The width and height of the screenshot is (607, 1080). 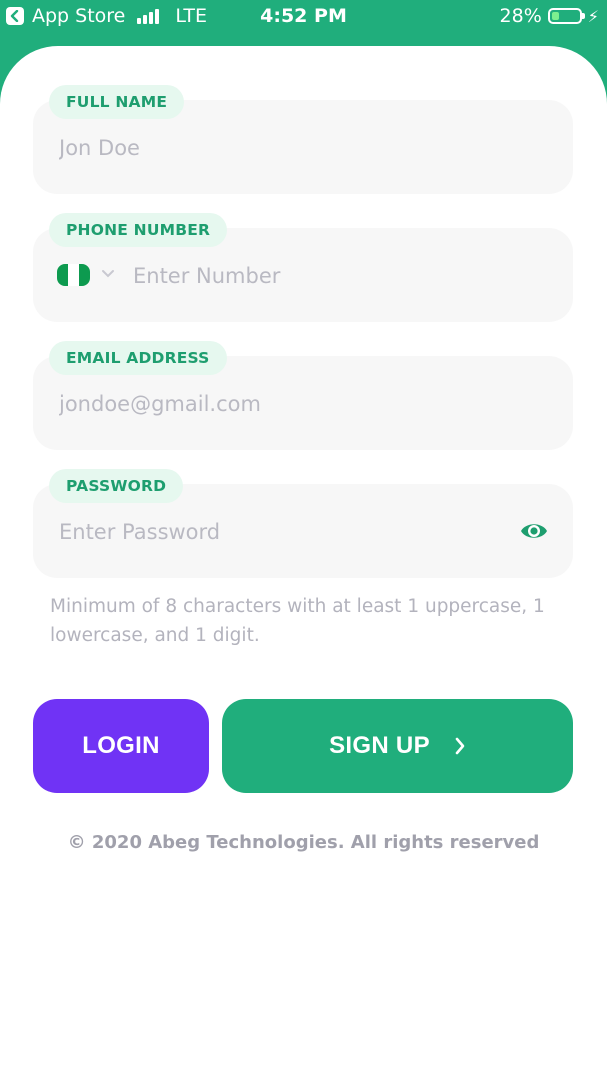 I want to click on signup-button: SIGN UP, so click(x=397, y=746).